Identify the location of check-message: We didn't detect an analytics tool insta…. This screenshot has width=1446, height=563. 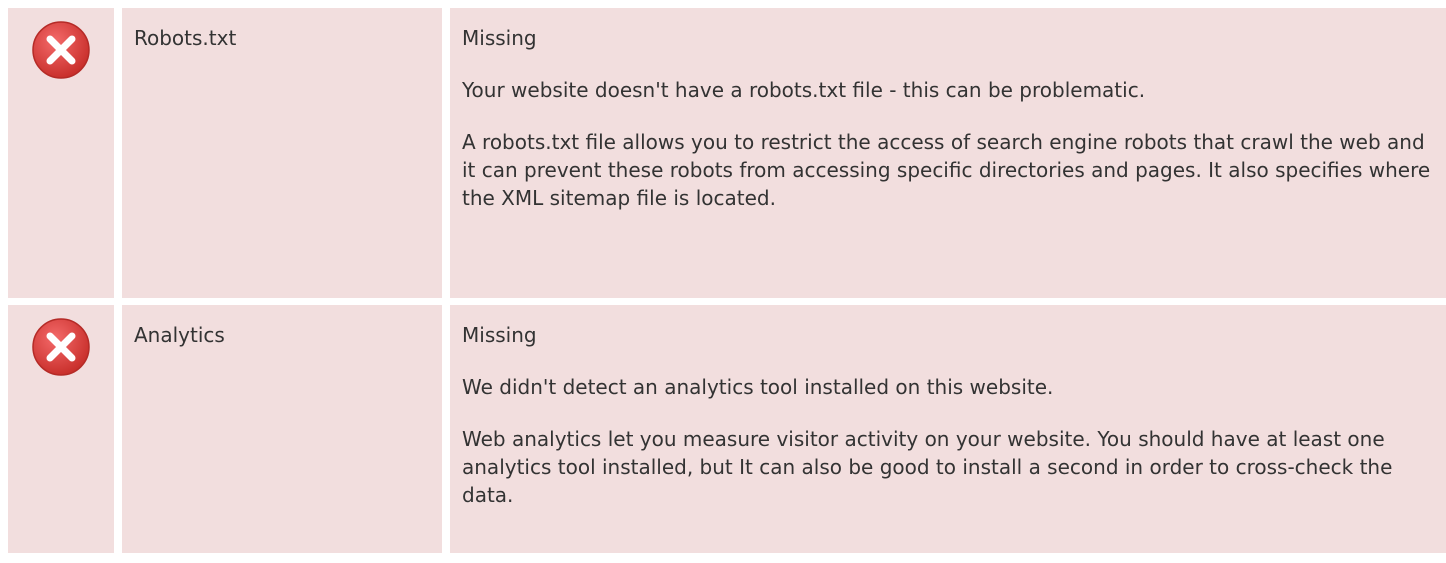
(758, 387).